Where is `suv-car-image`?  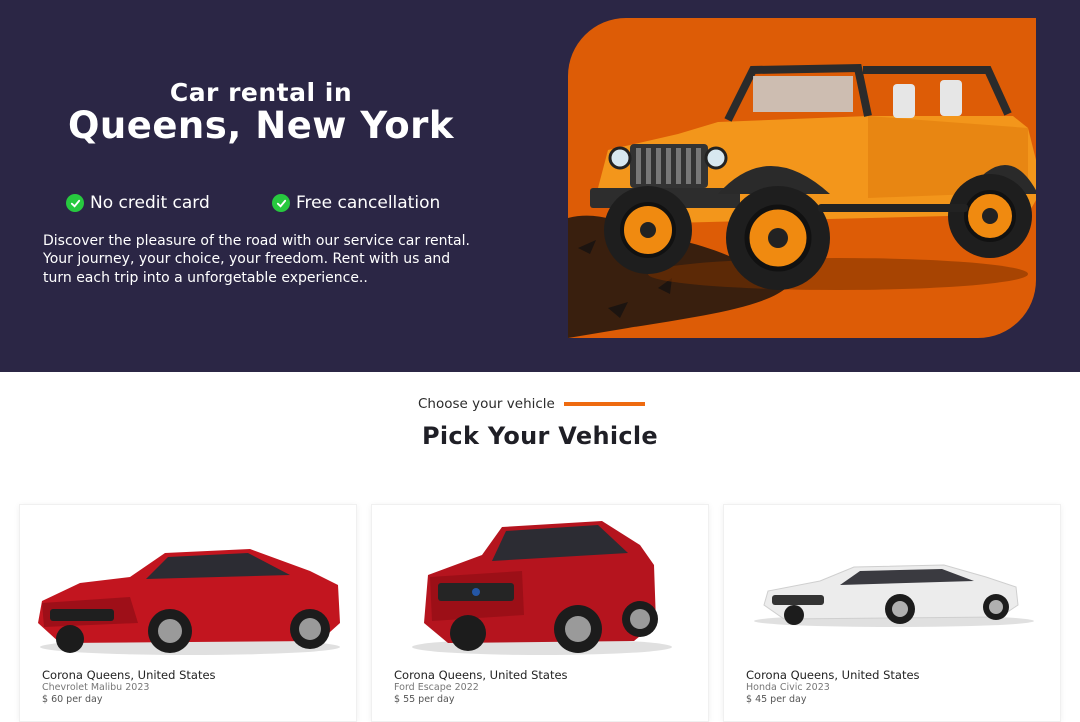
suv-car-image is located at coordinates (542, 588).